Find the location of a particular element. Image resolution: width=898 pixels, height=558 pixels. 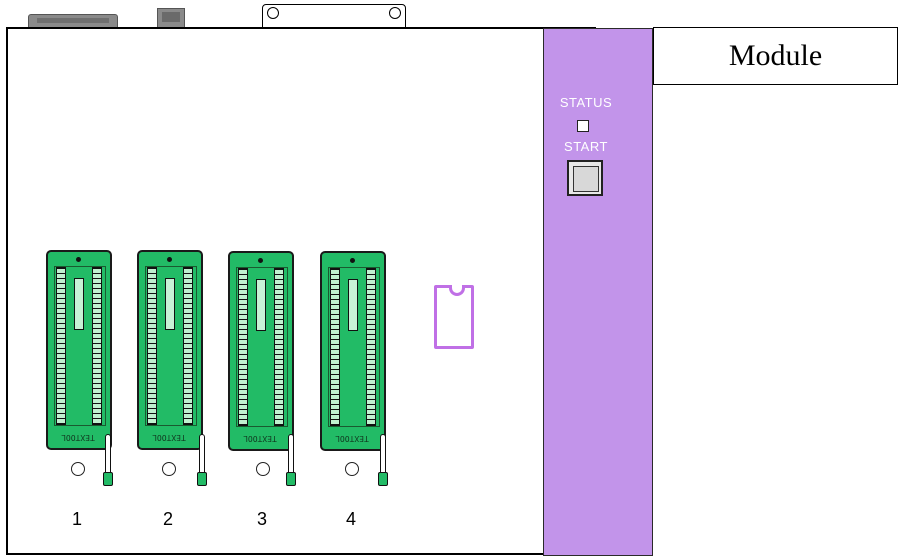

status-label: STATUS is located at coordinates (586, 102).